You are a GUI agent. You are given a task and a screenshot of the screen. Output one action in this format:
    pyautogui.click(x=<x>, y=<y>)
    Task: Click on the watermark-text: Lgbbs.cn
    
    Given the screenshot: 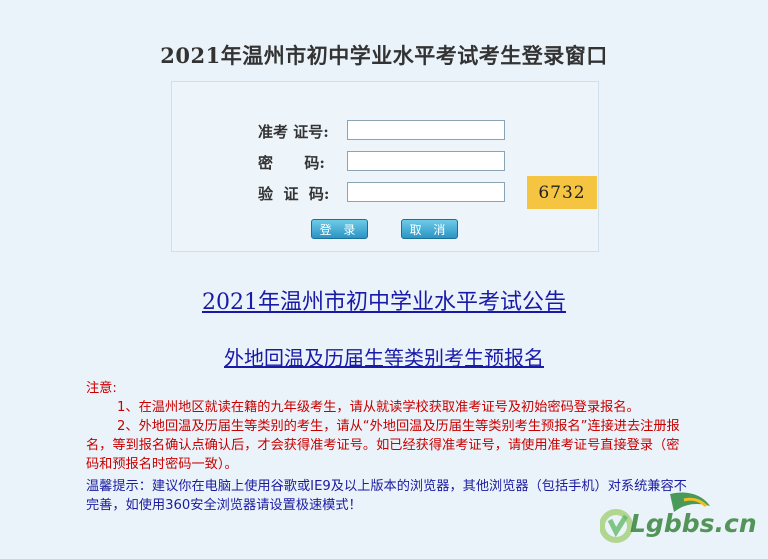 What is the action you would take?
    pyautogui.click(x=693, y=523)
    